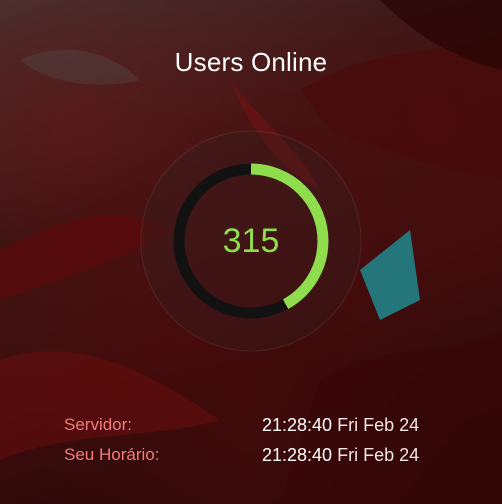  What do you see at coordinates (98, 424) in the screenshot?
I see `server-time-label: Servidor:` at bounding box center [98, 424].